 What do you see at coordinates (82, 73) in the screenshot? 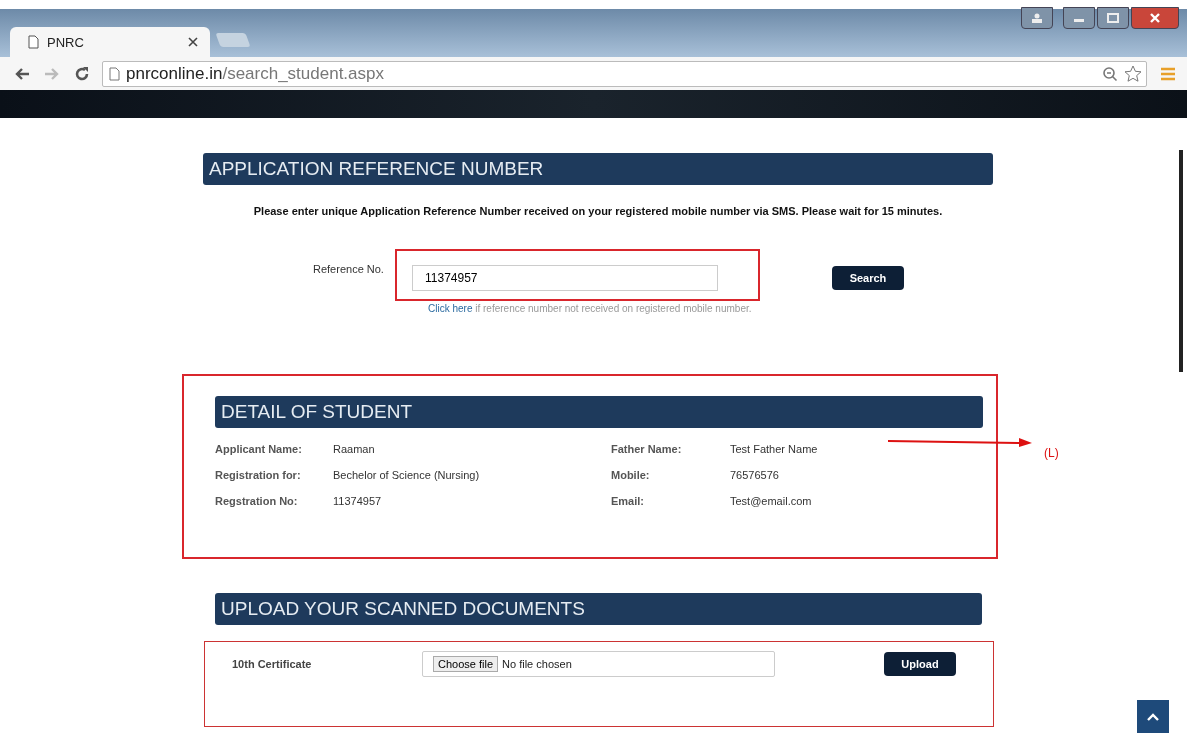
I see `reload-icon` at bounding box center [82, 73].